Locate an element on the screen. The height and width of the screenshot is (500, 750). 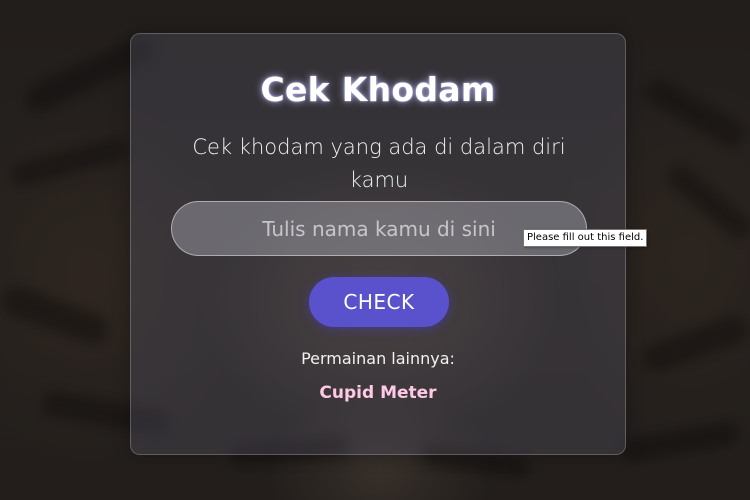
other-games-label: Permainan lainnya: is located at coordinates (378, 358).